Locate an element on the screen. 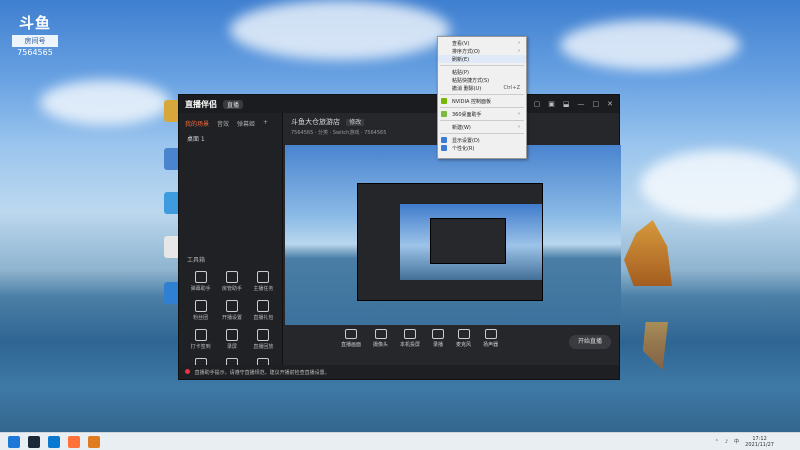 Image resolution: width=800 pixels, height=450 pixels. menu-item-label: NVIDIA 控制面板 is located at coordinates (471, 101).